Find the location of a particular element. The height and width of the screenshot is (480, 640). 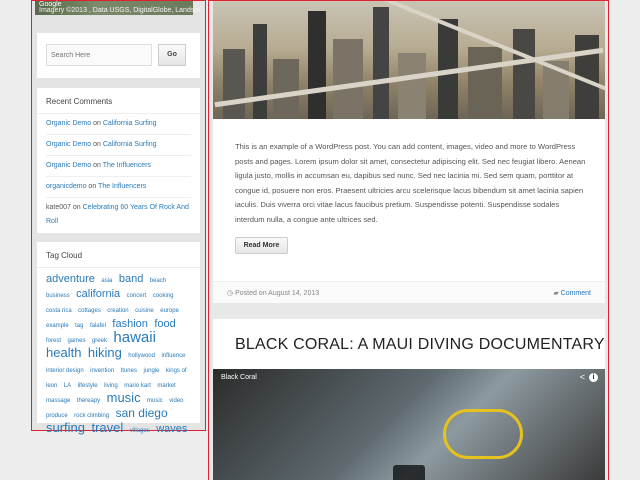

tag-link: thereapy is located at coordinates (88, 401).